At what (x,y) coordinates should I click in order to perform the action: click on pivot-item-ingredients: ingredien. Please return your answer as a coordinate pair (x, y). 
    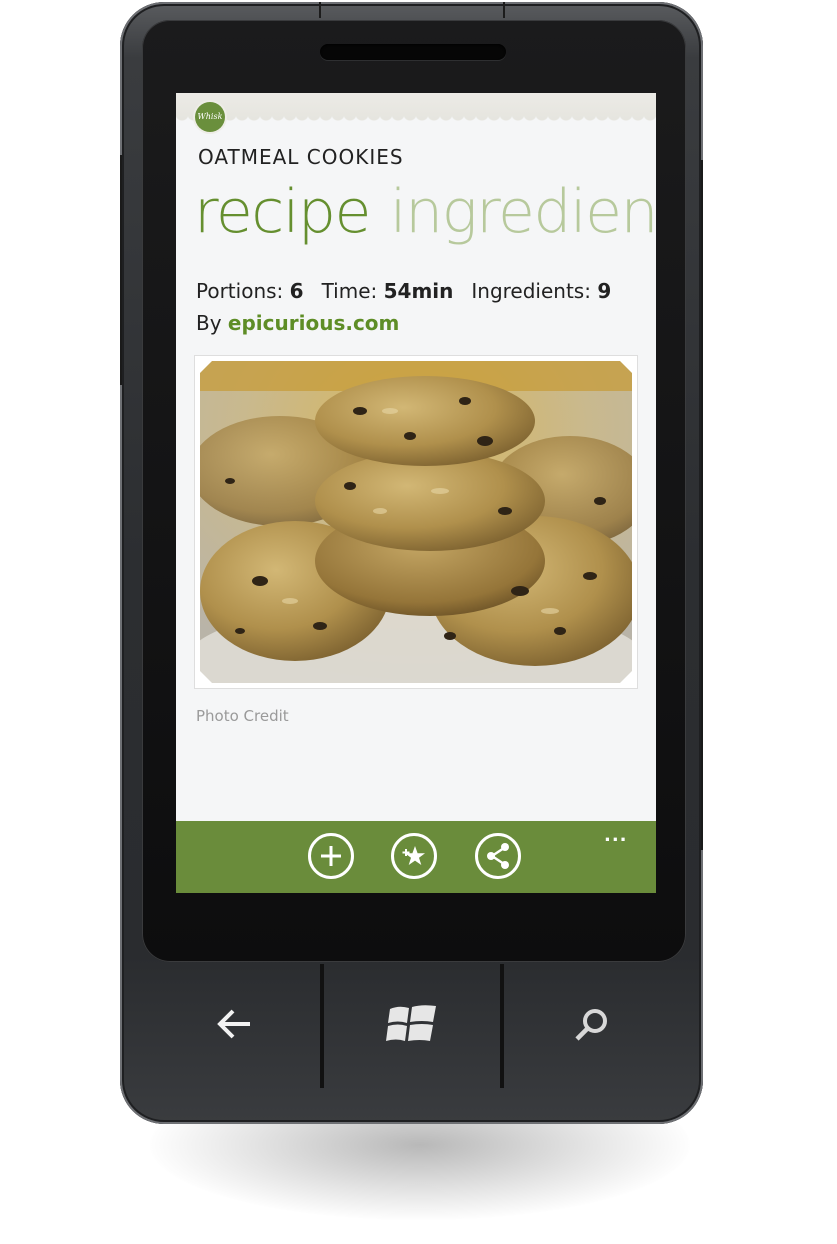
    Looking at the image, I should click on (523, 212).